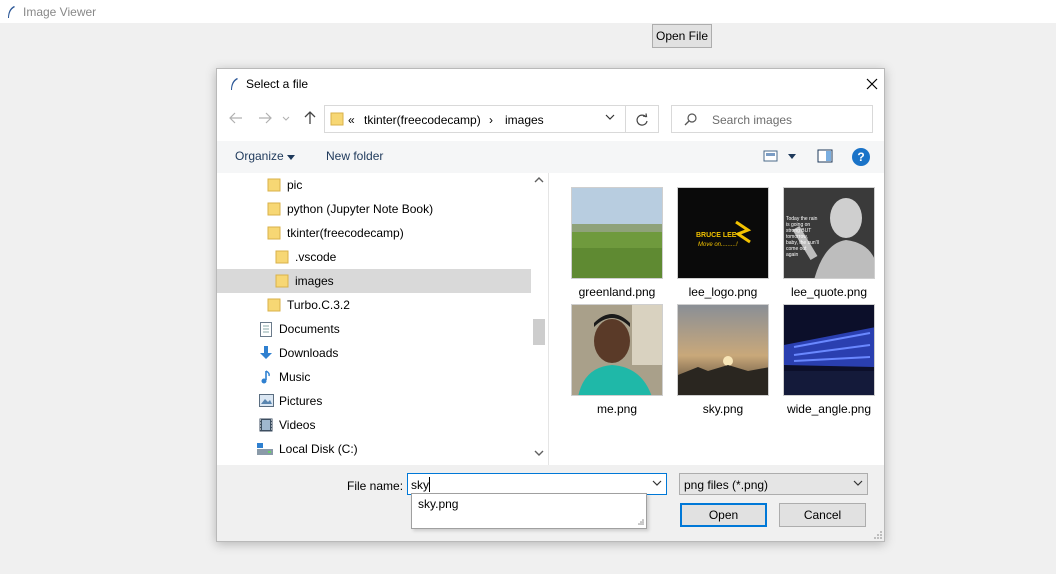 The width and height of the screenshot is (1056, 574). What do you see at coordinates (773, 484) in the screenshot?
I see `file-type-select: png files (*.png)` at bounding box center [773, 484].